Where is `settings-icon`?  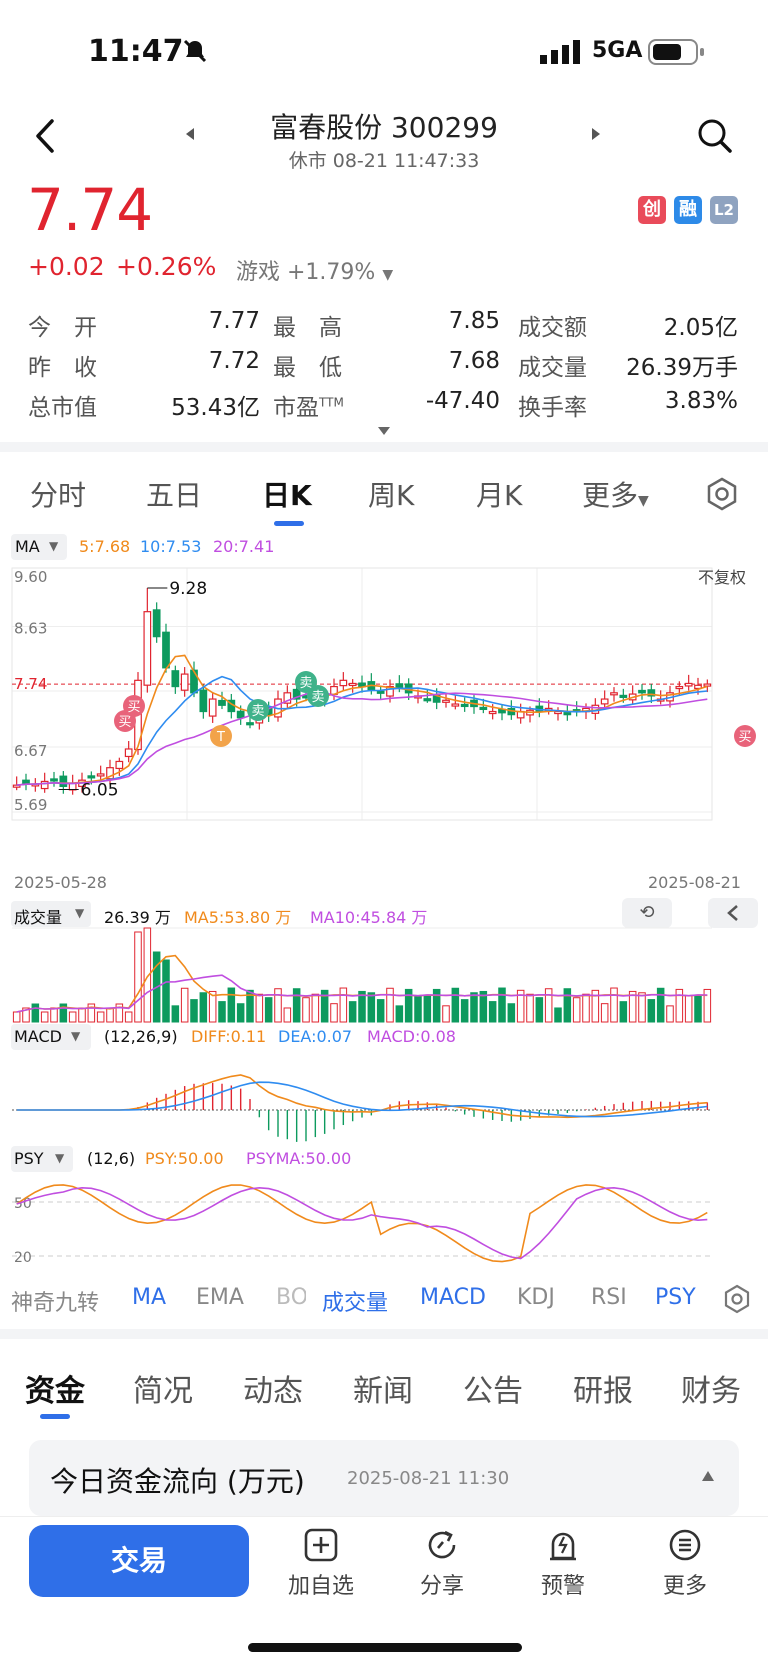 settings-icon is located at coordinates (722, 494).